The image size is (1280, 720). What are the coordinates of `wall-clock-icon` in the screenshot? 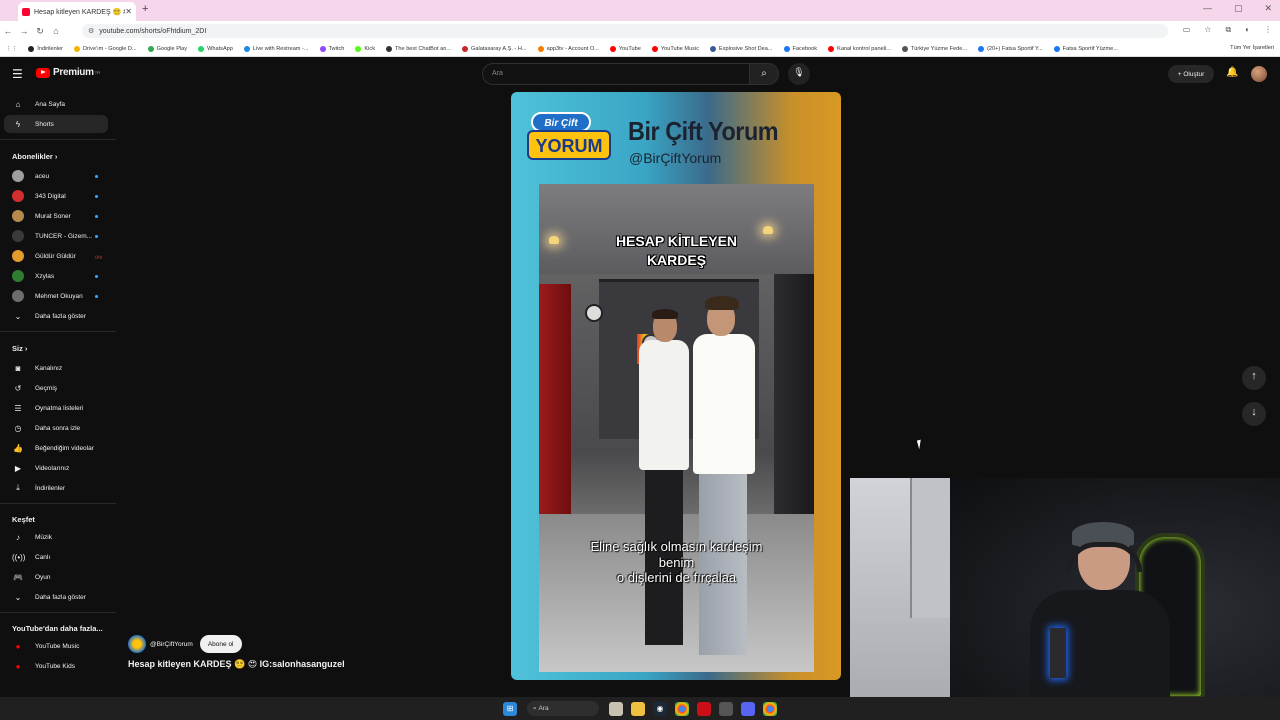 It's located at (594, 313).